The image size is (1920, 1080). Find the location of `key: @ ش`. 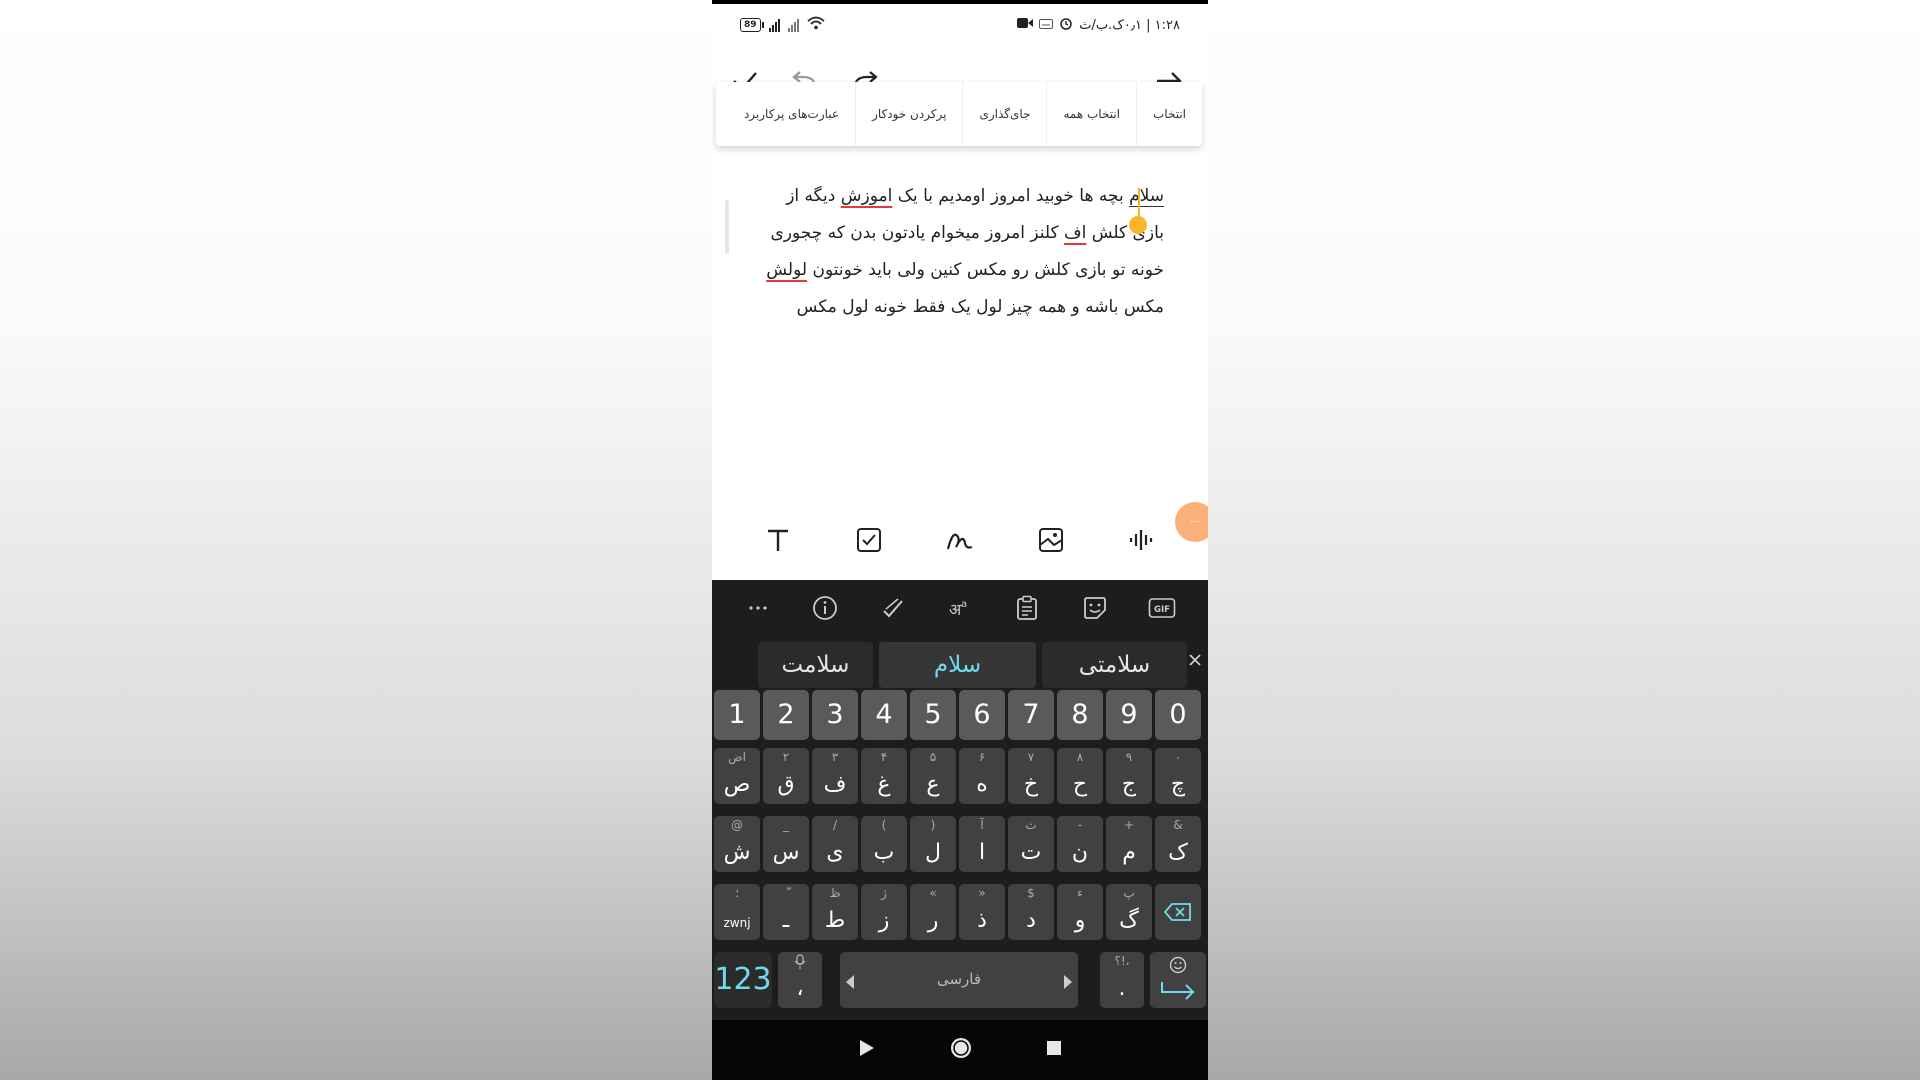

key: @ ش is located at coordinates (737, 844).